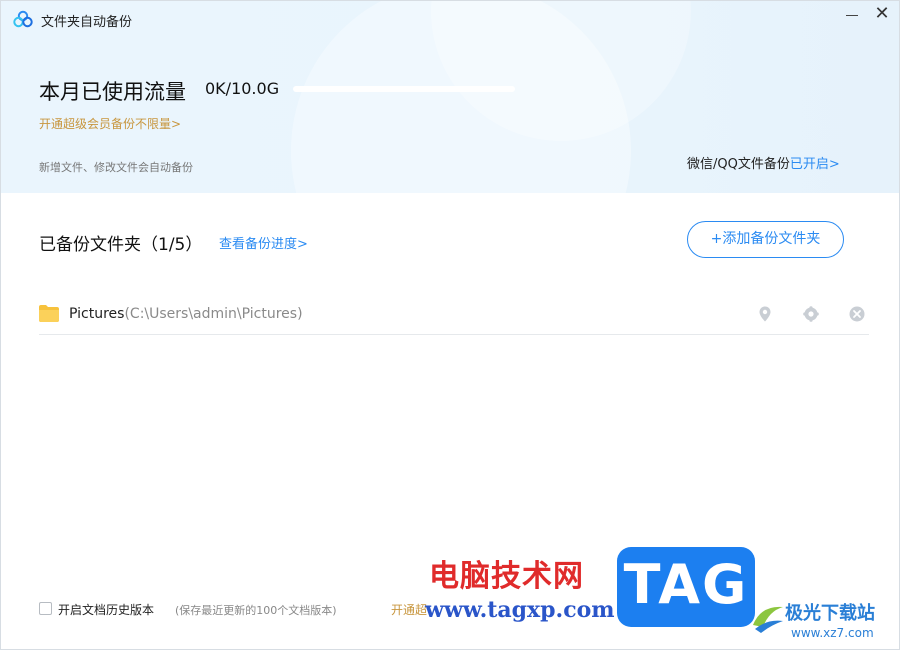 Image resolution: width=900 pixels, height=650 pixels. What do you see at coordinates (409, 609) in the screenshot?
I see `footer-vip-link: 开通超` at bounding box center [409, 609].